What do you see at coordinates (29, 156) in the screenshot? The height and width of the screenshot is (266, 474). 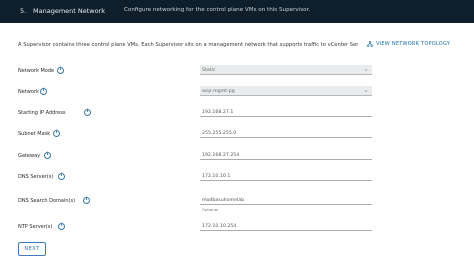 I see `gateway-label: Gateway` at bounding box center [29, 156].